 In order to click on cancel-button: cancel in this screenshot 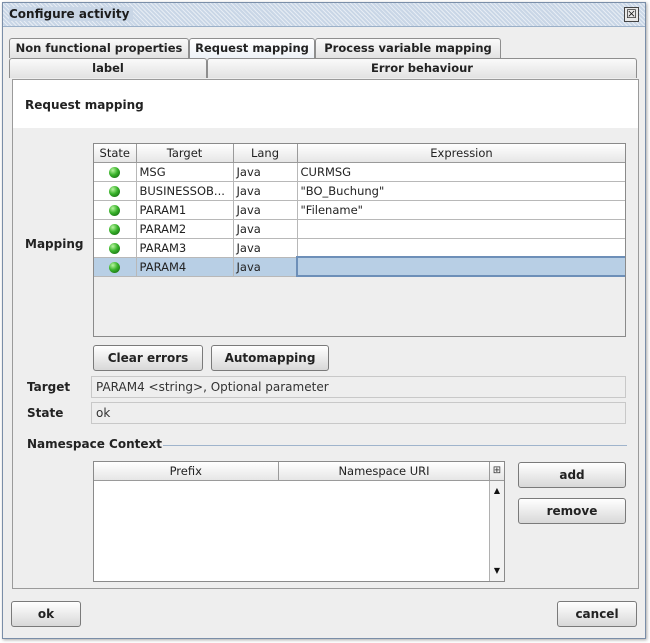, I will do `click(597, 614)`.